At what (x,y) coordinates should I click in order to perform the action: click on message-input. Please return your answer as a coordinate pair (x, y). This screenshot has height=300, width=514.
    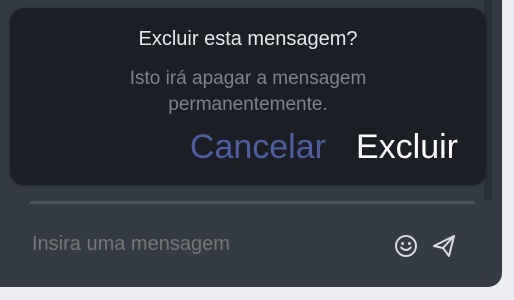
    Looking at the image, I should click on (202, 244).